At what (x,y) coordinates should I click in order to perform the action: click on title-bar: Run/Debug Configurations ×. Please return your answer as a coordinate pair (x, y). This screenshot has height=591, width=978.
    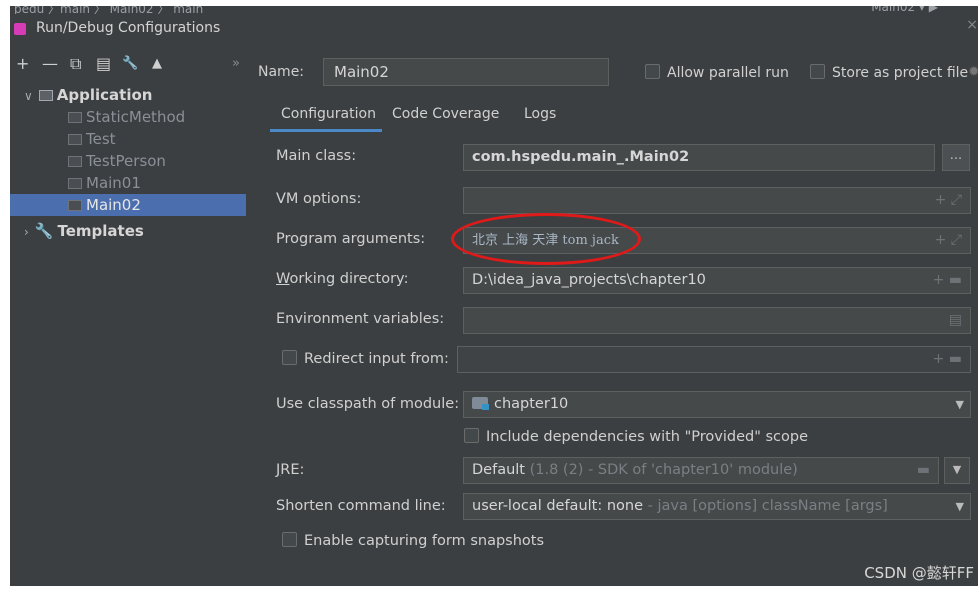
    Looking at the image, I should click on (494, 29).